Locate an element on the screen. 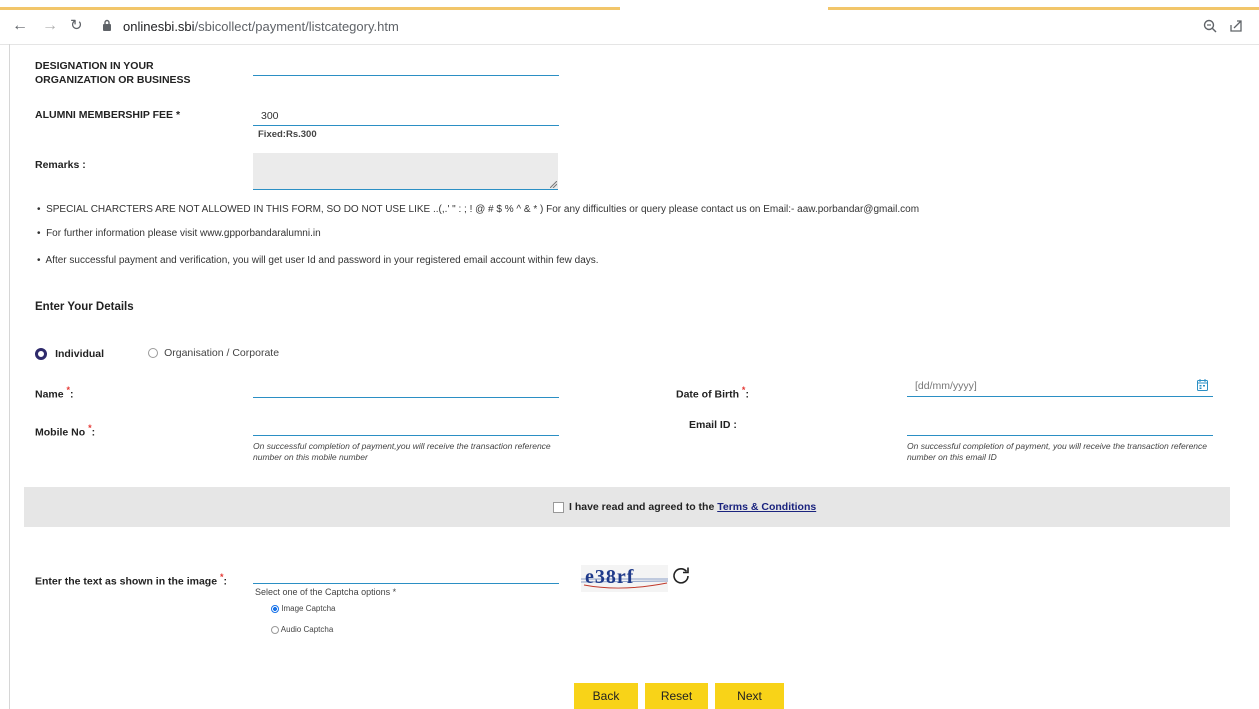  fee-input is located at coordinates (406, 125).